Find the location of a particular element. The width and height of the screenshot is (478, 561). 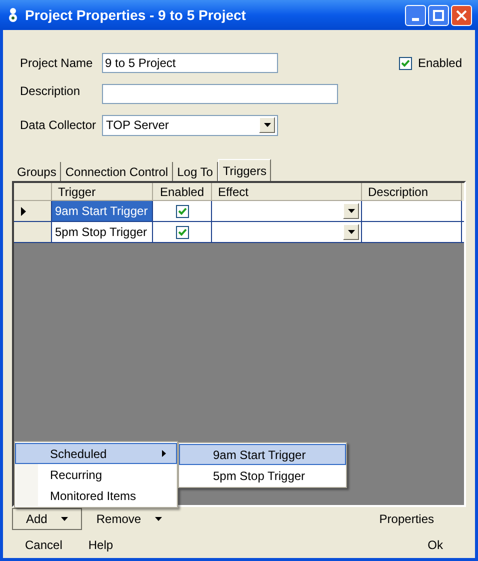

maximize-icon is located at coordinates (438, 15).